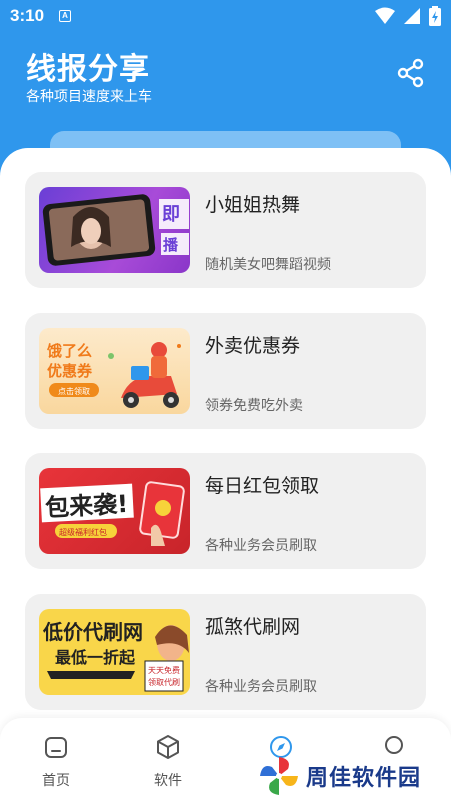 Image resolution: width=451 pixels, height=803 pixels. Describe the element at coordinates (168, 762) in the screenshot. I see `nav-software: 软件` at that location.